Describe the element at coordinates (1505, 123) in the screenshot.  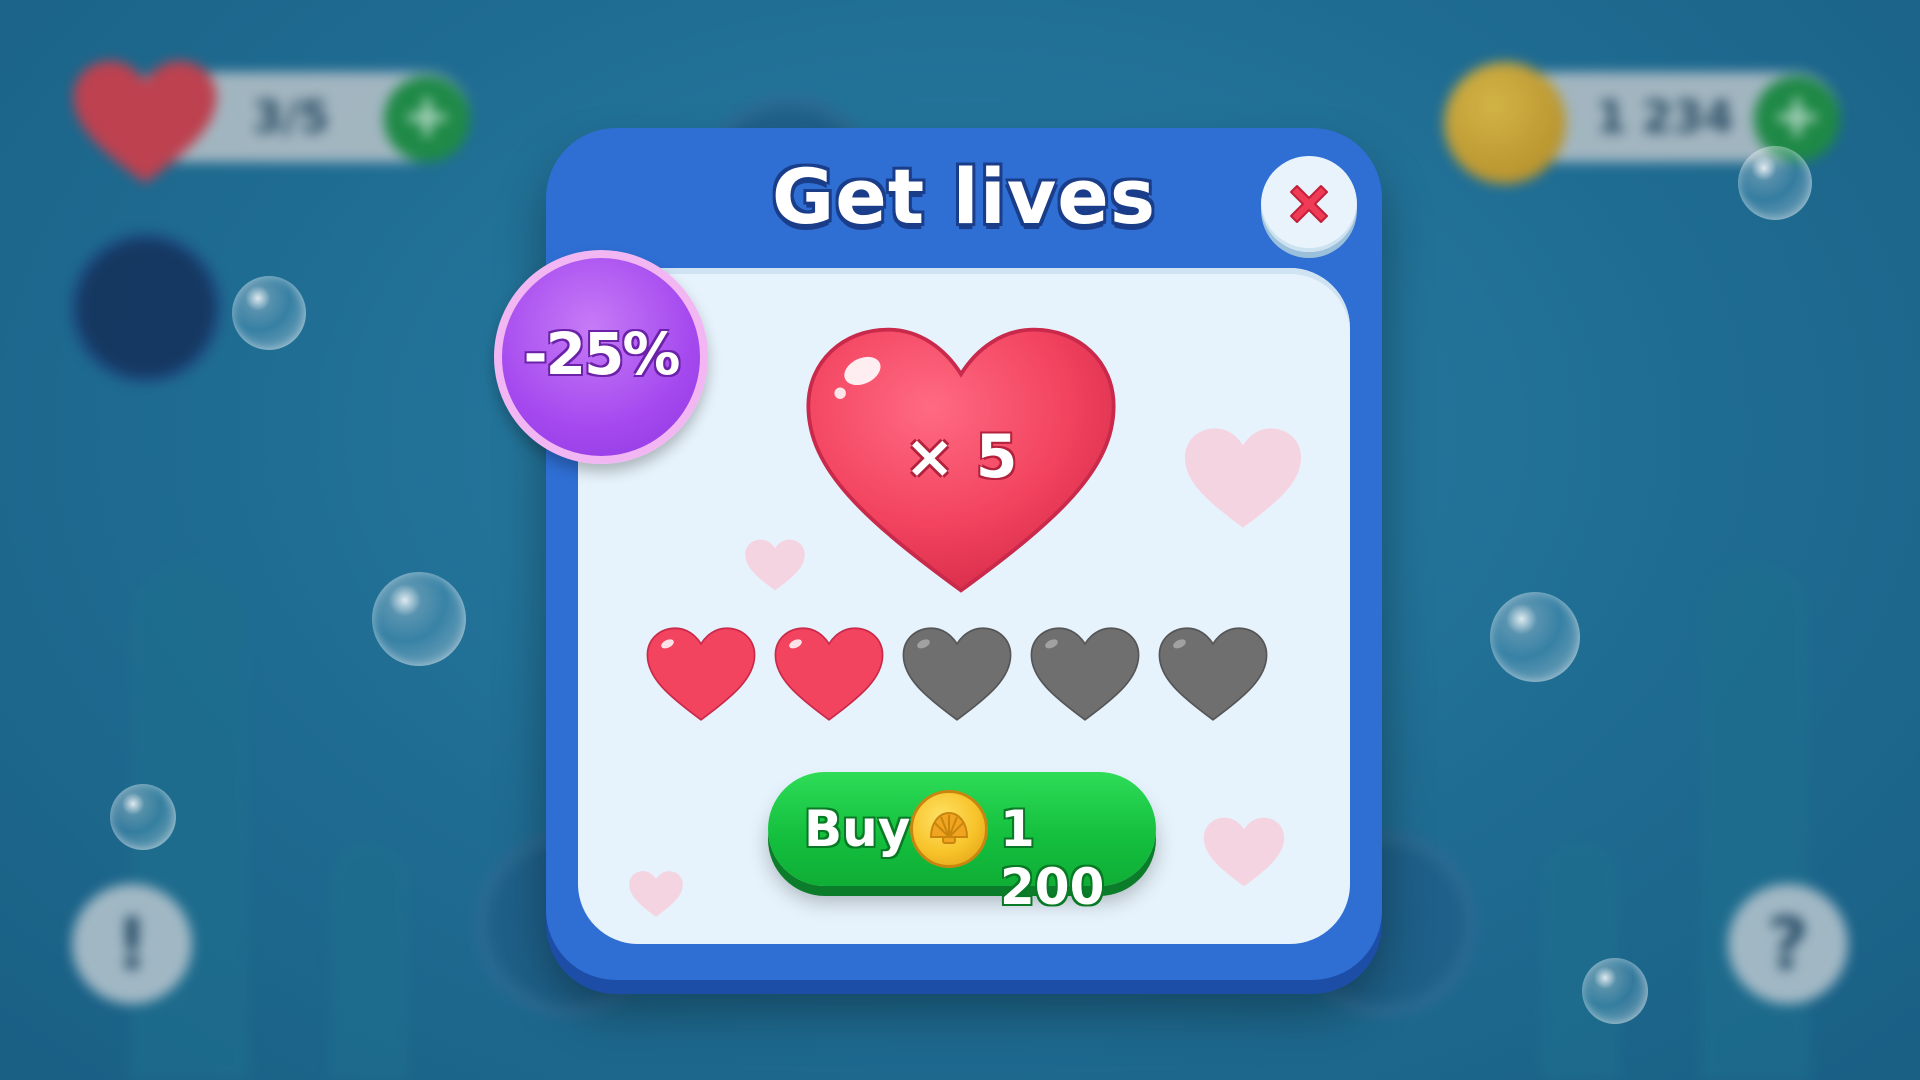
I see `coin-icon` at that location.